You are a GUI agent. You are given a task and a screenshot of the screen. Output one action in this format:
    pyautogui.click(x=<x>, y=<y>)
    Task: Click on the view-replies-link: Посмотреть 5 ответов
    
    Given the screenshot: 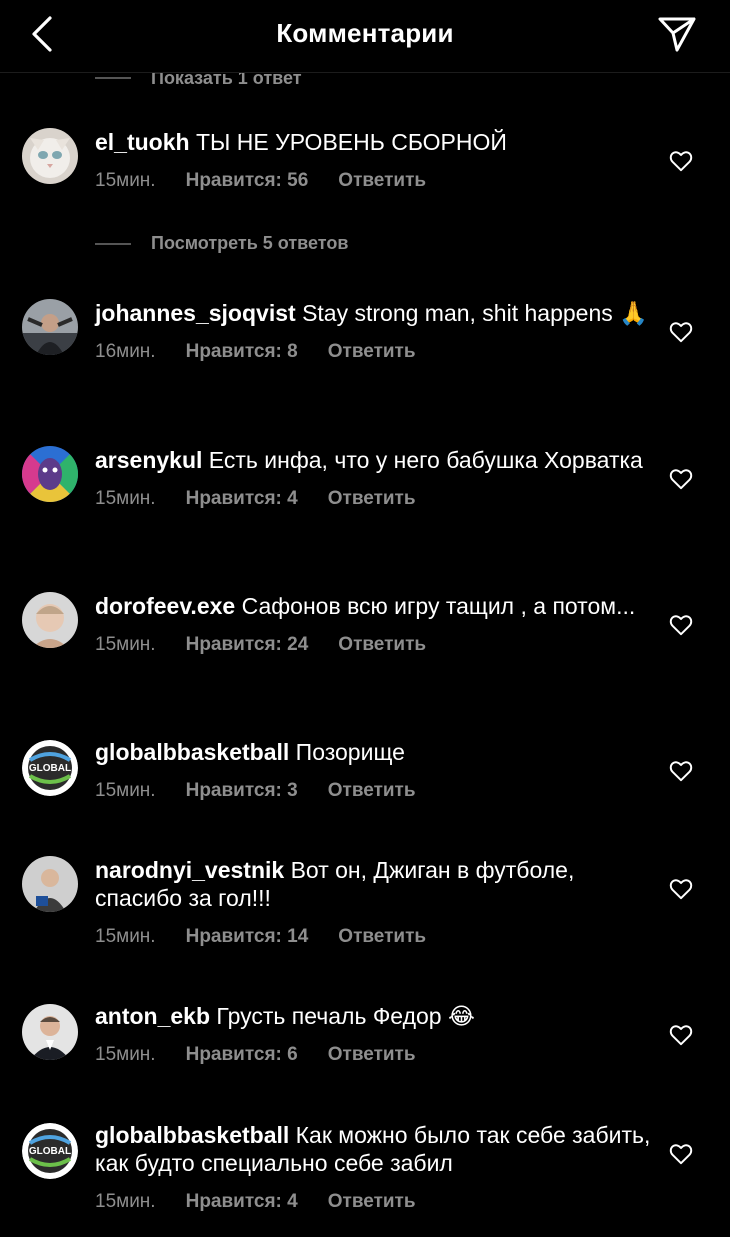 What is the action you would take?
    pyautogui.click(x=221, y=243)
    